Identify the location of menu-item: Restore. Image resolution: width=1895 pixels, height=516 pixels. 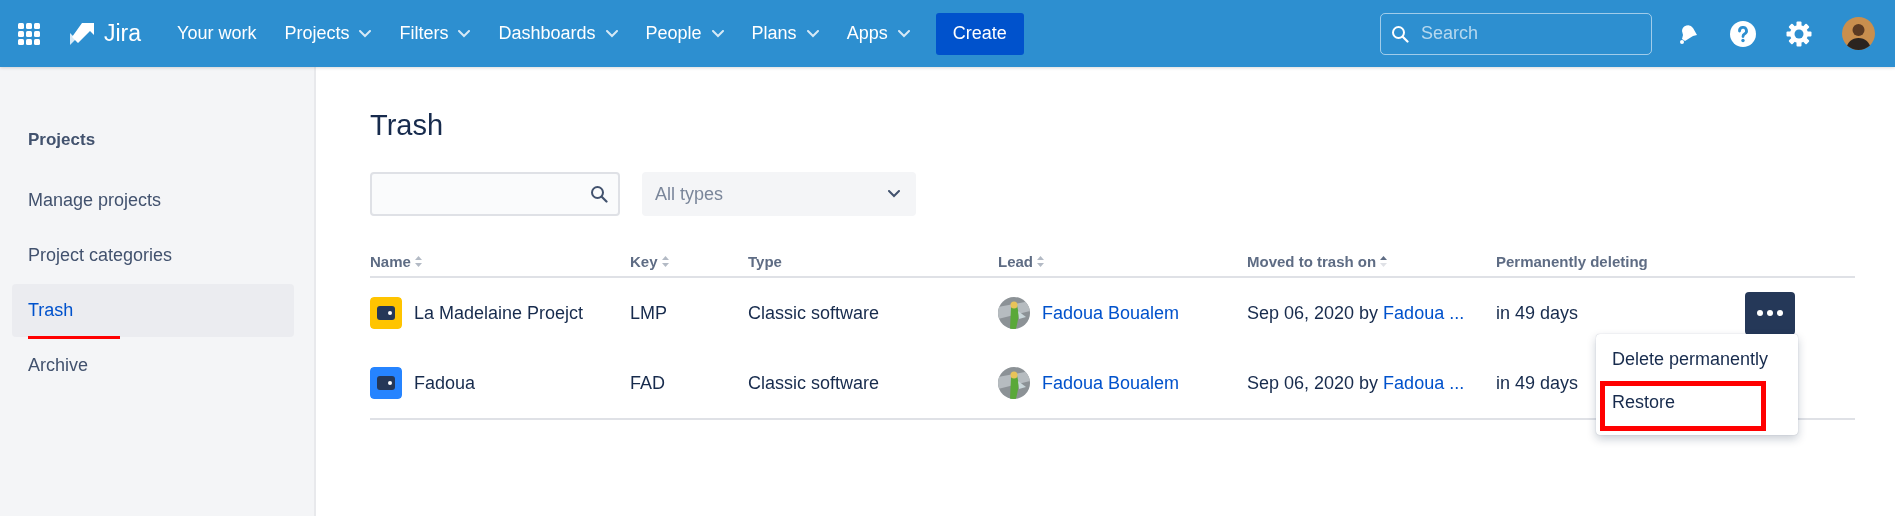
(1683, 406).